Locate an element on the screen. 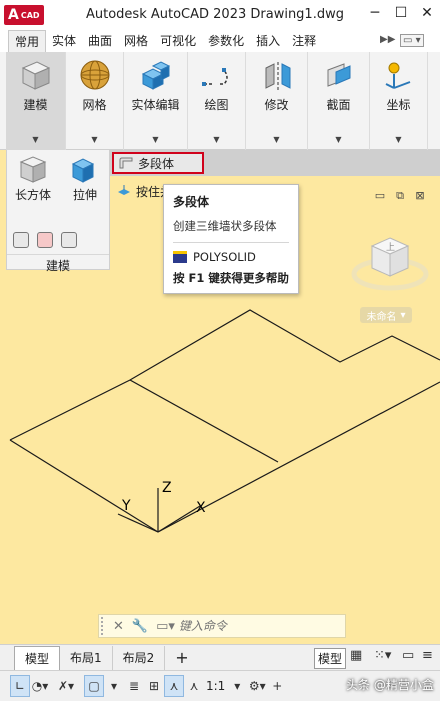 The height and width of the screenshot is (701, 440). tooltip-divider is located at coordinates (231, 242).